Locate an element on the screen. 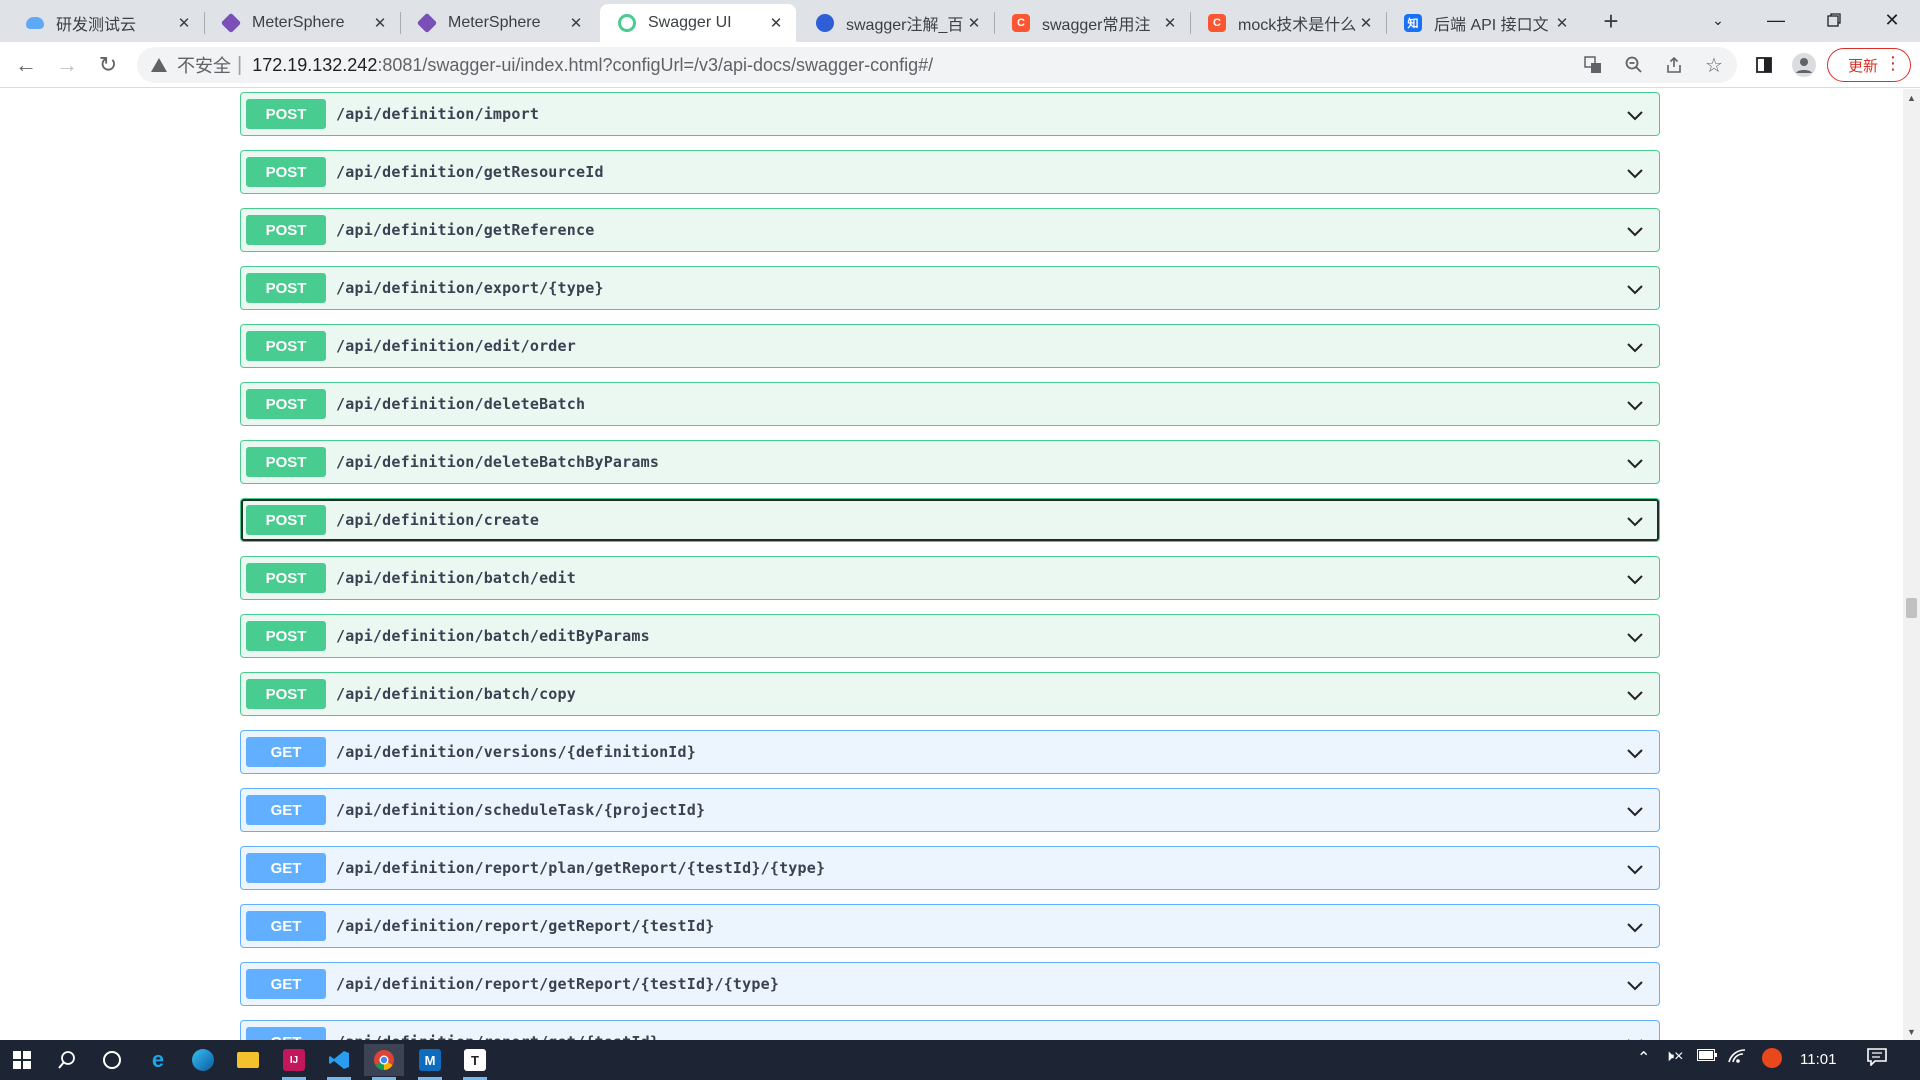  chrome-icon is located at coordinates (384, 1062).